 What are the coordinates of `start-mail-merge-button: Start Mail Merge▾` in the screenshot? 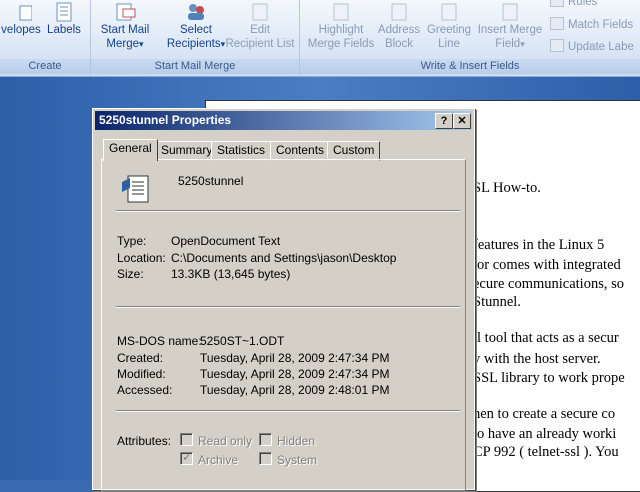 It's located at (125, 26).